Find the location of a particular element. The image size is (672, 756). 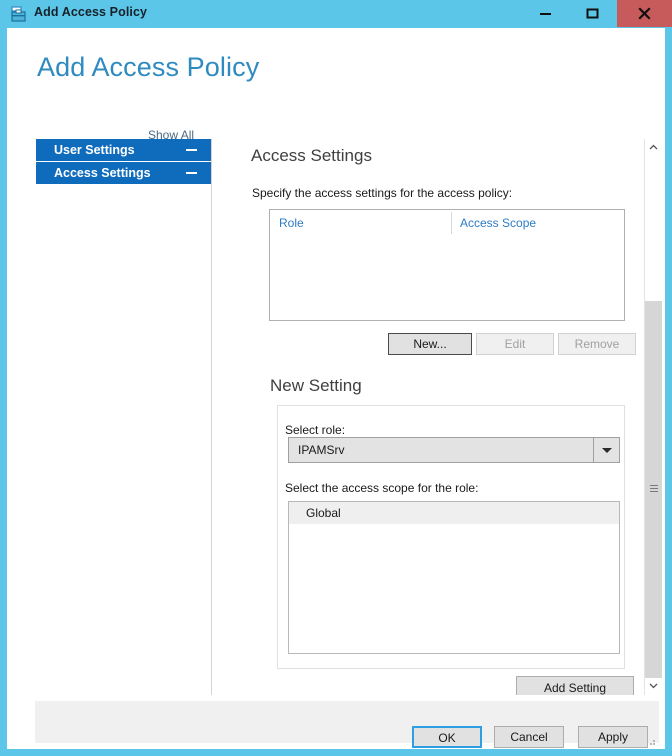

apply-button: Apply is located at coordinates (613, 737).